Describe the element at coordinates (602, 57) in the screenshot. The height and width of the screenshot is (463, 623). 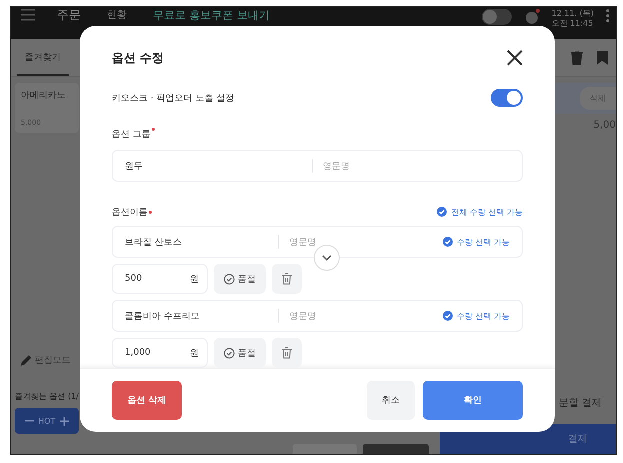
I see `bookmark-icon` at that location.